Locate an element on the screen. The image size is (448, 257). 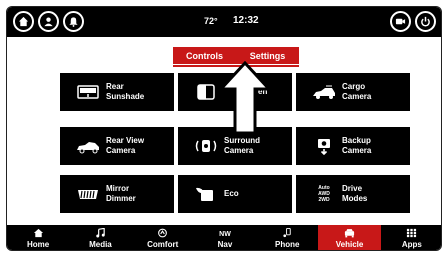
tile-label-line1: Mirror is located at coordinates (118, 188).